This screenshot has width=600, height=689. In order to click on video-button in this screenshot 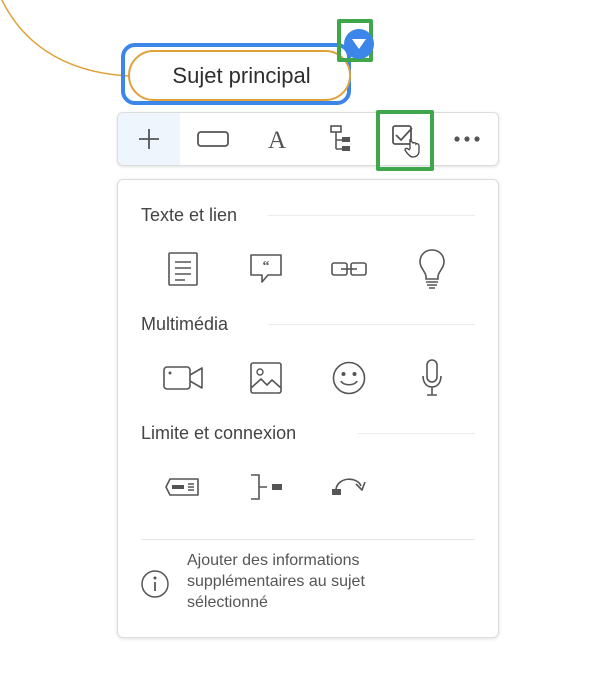, I will do `click(183, 378)`.